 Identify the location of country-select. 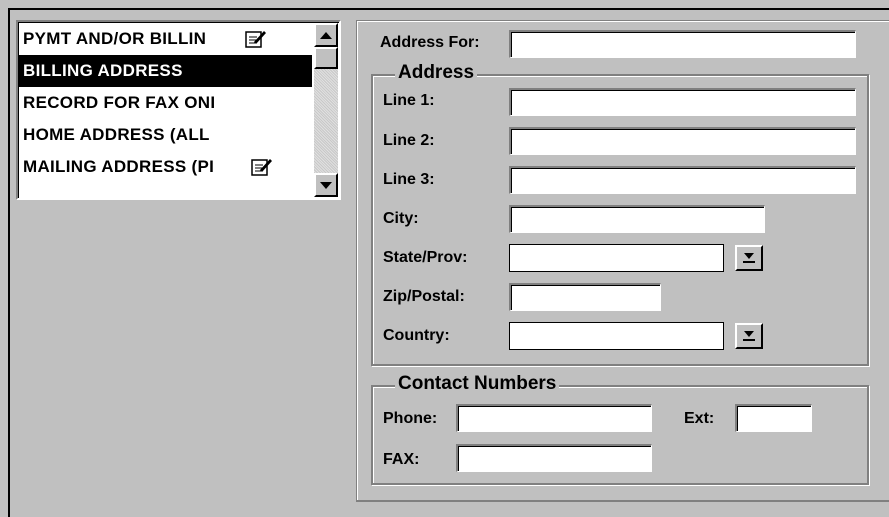
(616, 336).